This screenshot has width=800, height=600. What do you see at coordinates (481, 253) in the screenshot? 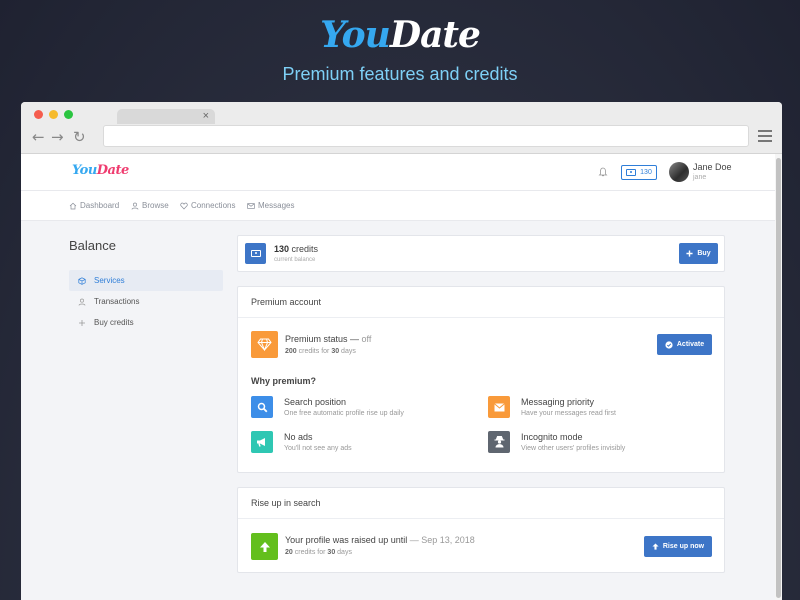
I see `balance-card: 130 credits current balance Buy` at bounding box center [481, 253].